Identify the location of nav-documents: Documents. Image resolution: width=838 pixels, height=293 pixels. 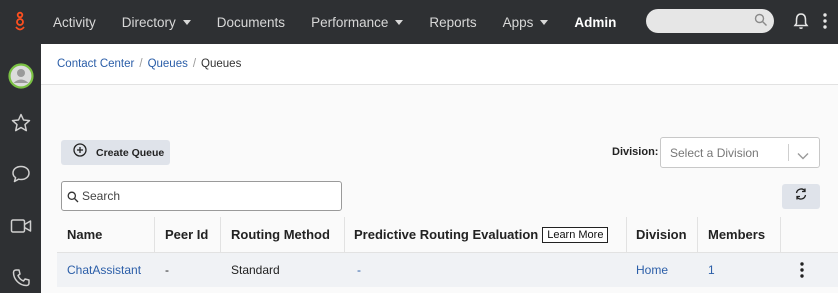
(251, 22).